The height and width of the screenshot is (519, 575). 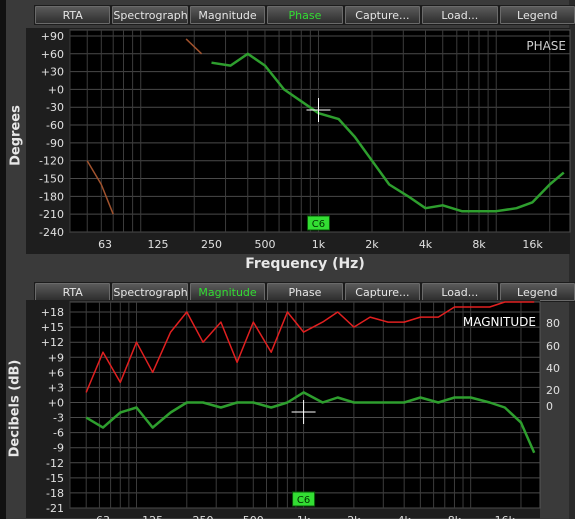 I want to click on phase-x-tick: 16k, so click(x=532, y=244).